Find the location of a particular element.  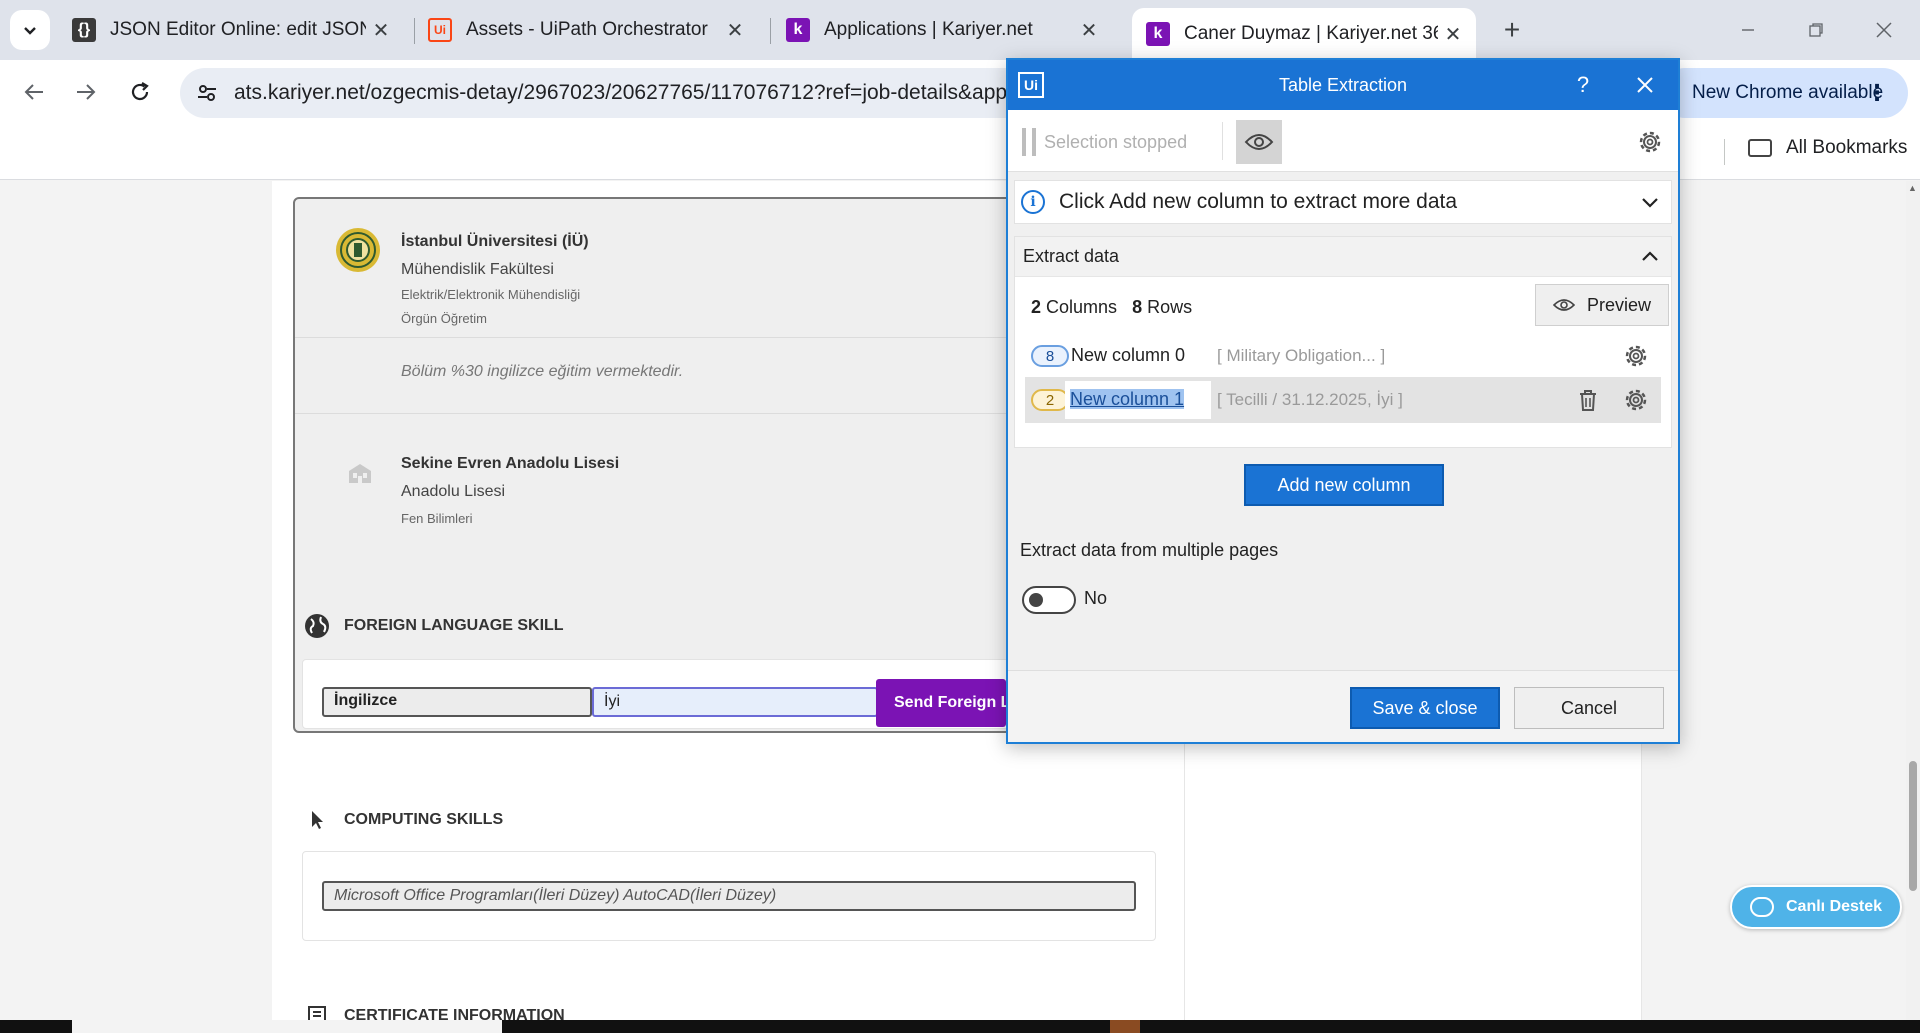

kariyer-favicon: k is located at coordinates (798, 30).